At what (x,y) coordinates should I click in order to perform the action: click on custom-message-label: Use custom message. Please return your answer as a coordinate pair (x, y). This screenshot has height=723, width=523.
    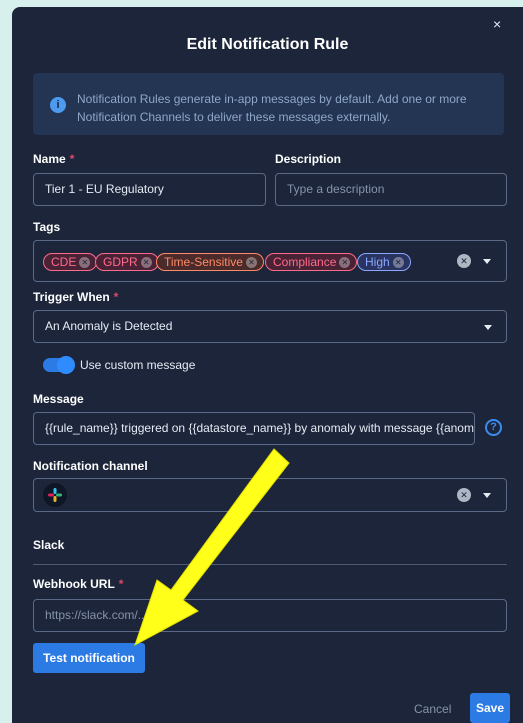
    Looking at the image, I should click on (138, 365).